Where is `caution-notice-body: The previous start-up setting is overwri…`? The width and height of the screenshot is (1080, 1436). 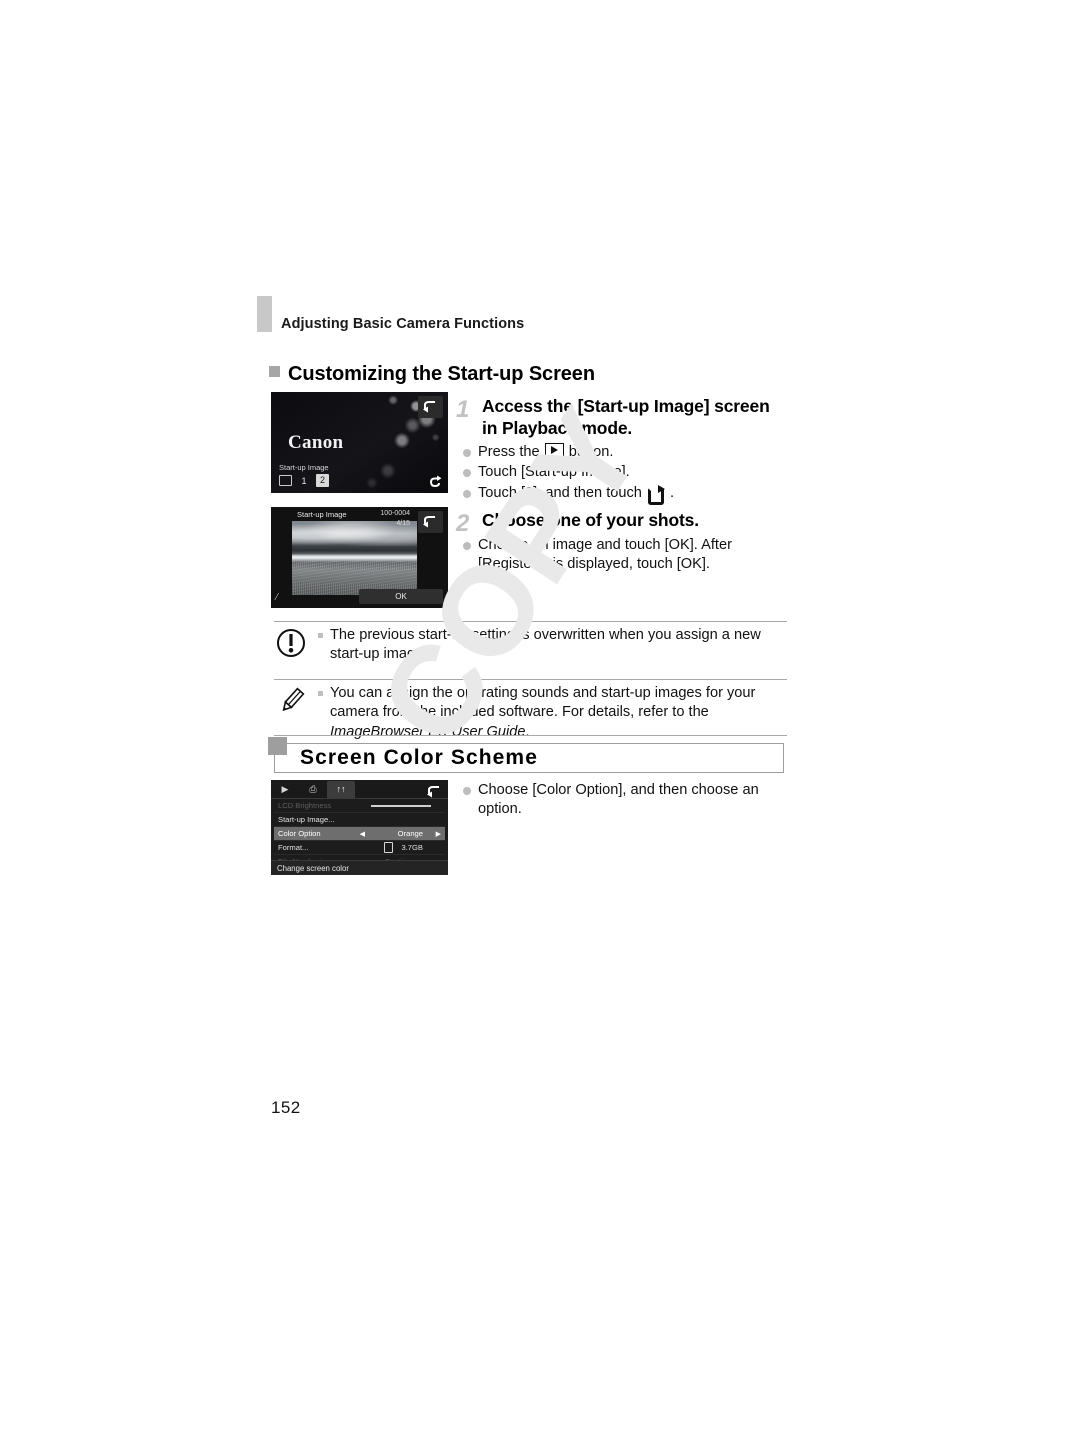 caution-notice-body: The previous start-up setting is overwri… is located at coordinates (552, 645).